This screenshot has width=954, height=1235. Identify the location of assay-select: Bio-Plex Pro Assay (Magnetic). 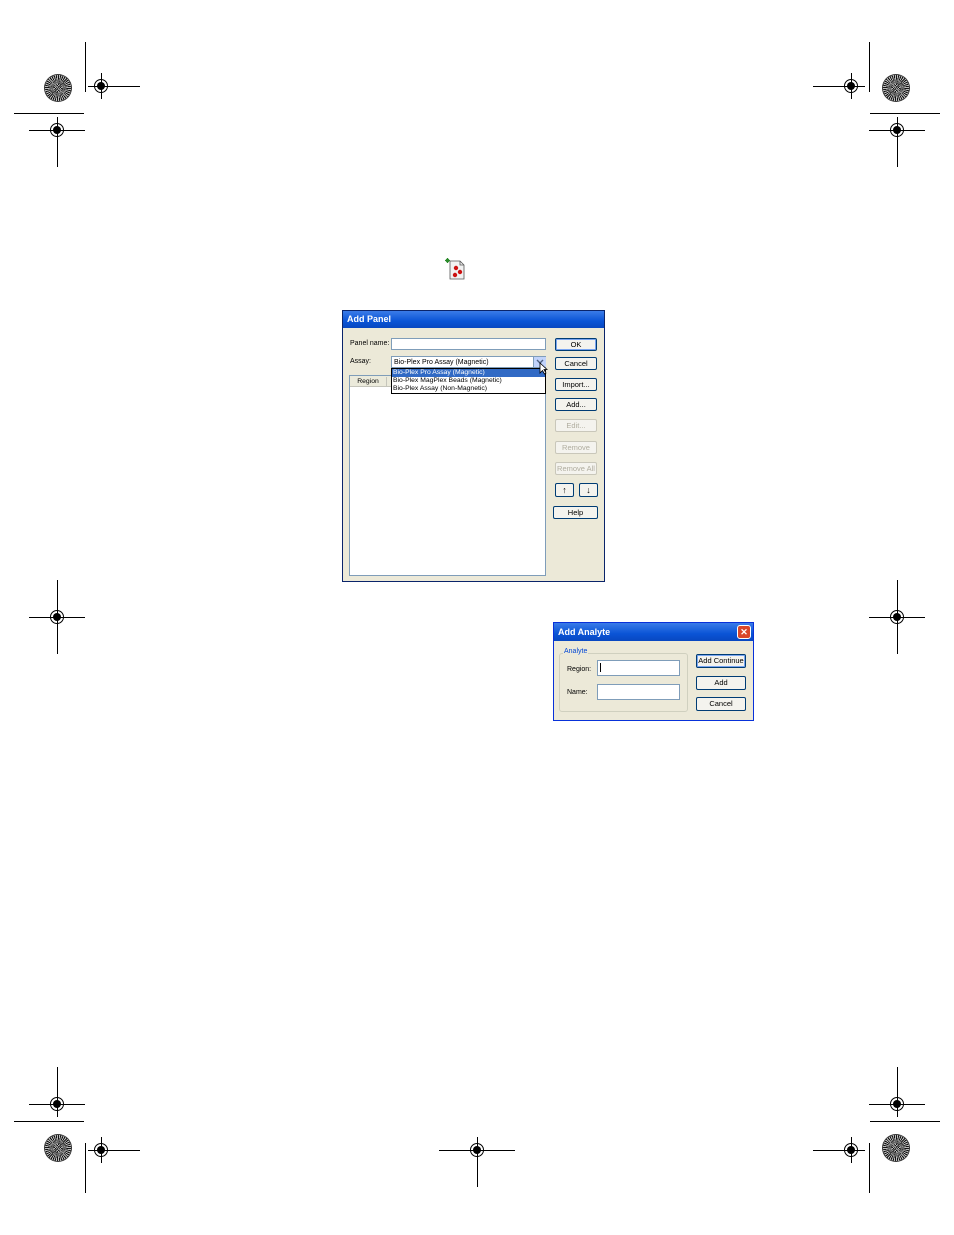
(468, 362).